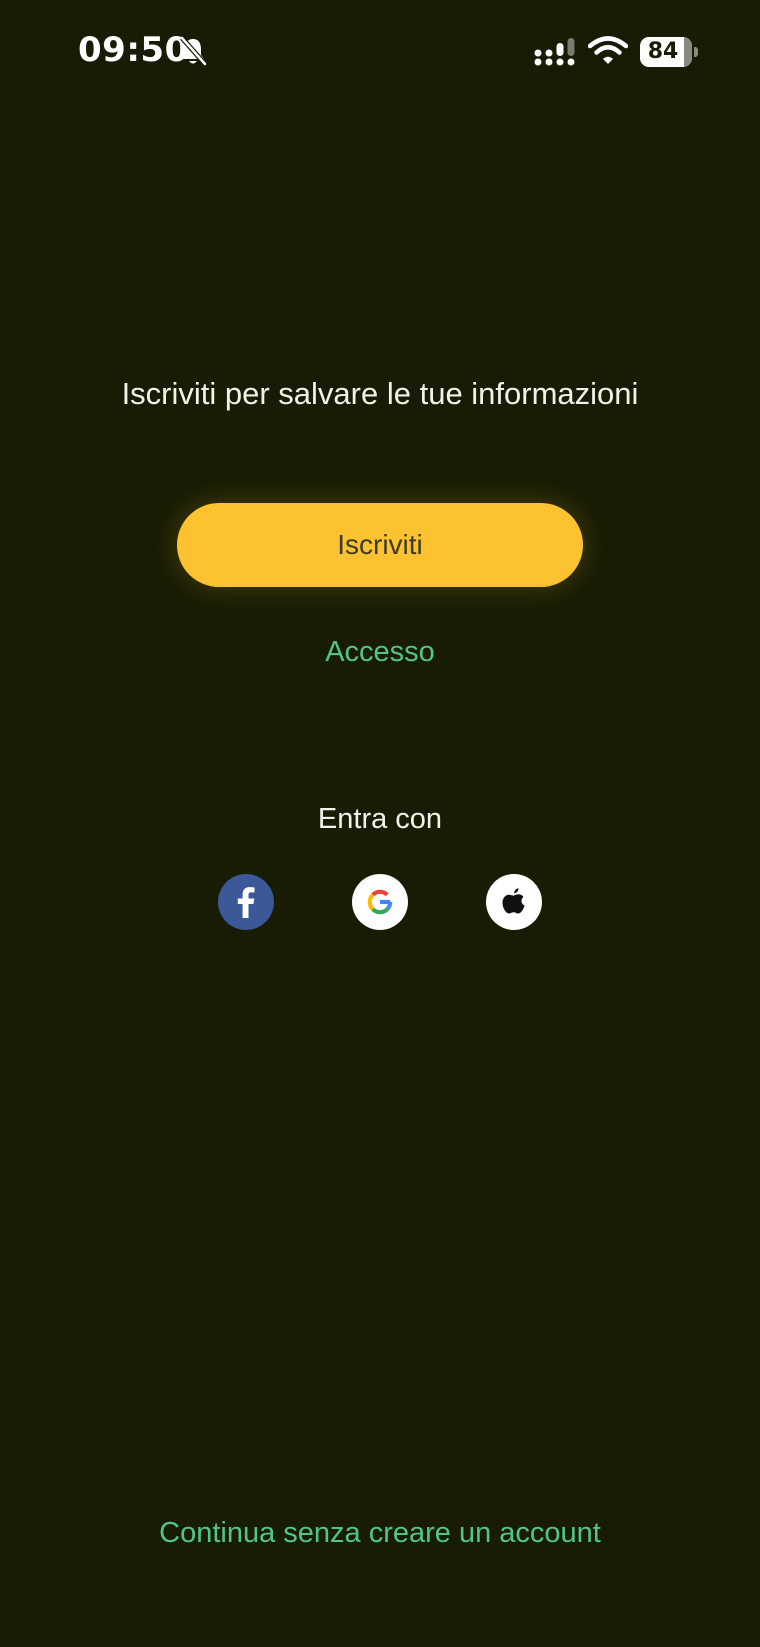  What do you see at coordinates (608, 50) in the screenshot?
I see `wifi-icon` at bounding box center [608, 50].